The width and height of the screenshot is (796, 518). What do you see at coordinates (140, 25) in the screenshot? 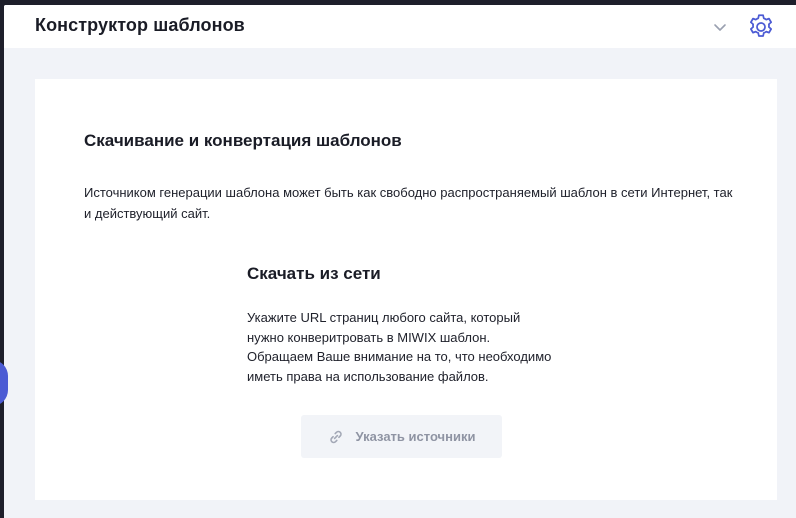
I see `page-title: Конструктор шаблонов` at bounding box center [140, 25].